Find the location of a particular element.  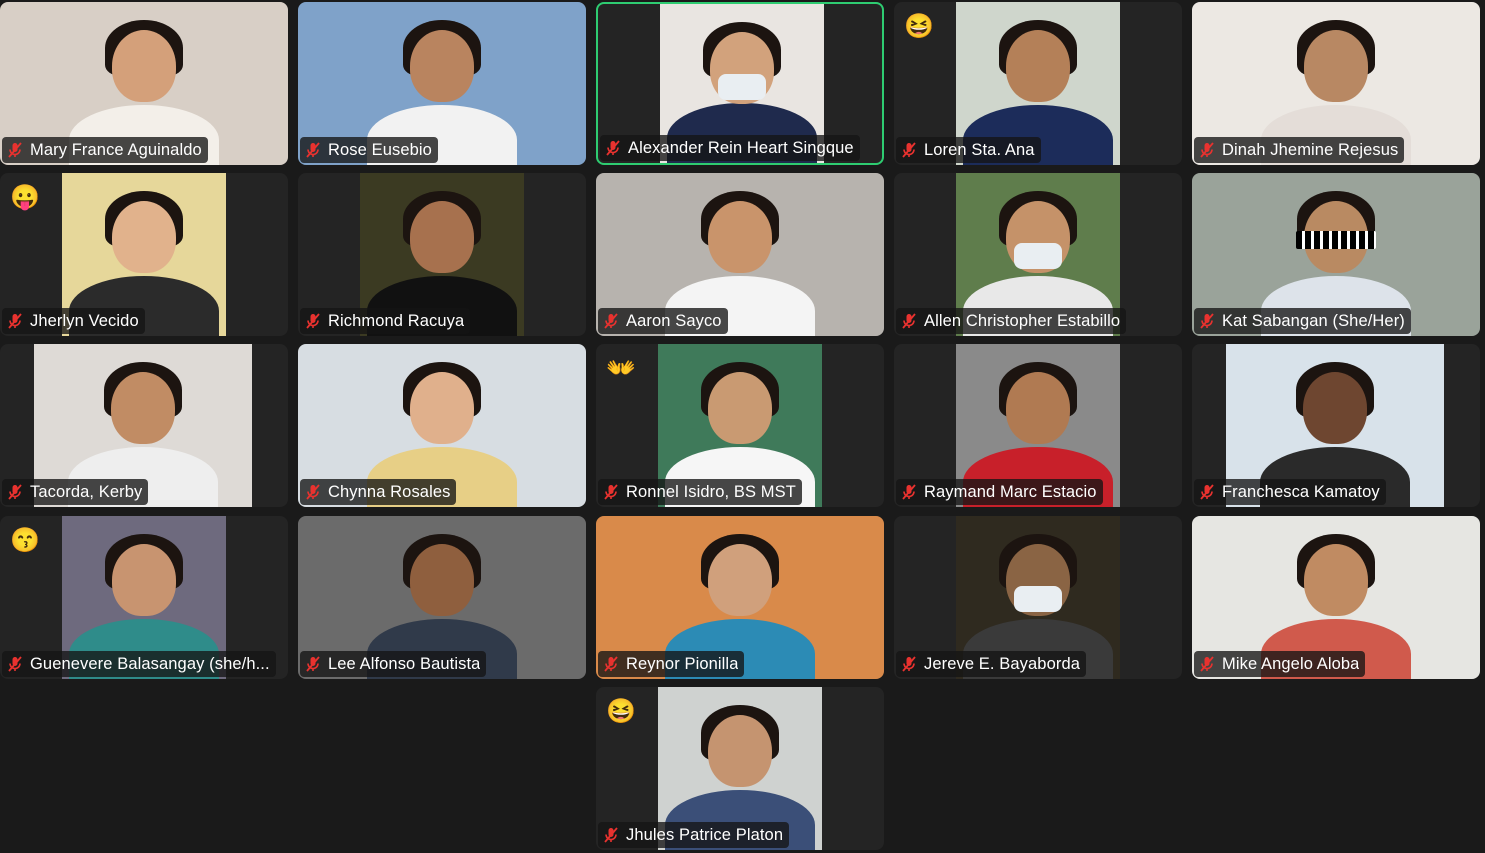

participant-name-bar: Jherlyn Vecido is located at coordinates (73, 321).